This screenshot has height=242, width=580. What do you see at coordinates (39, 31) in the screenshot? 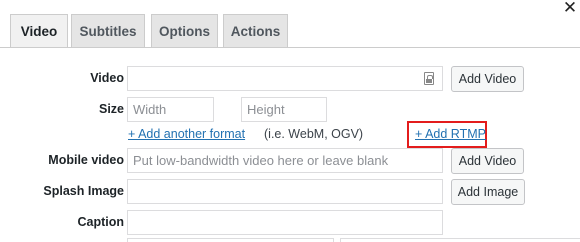
I see `tab-video: Video` at bounding box center [39, 31].